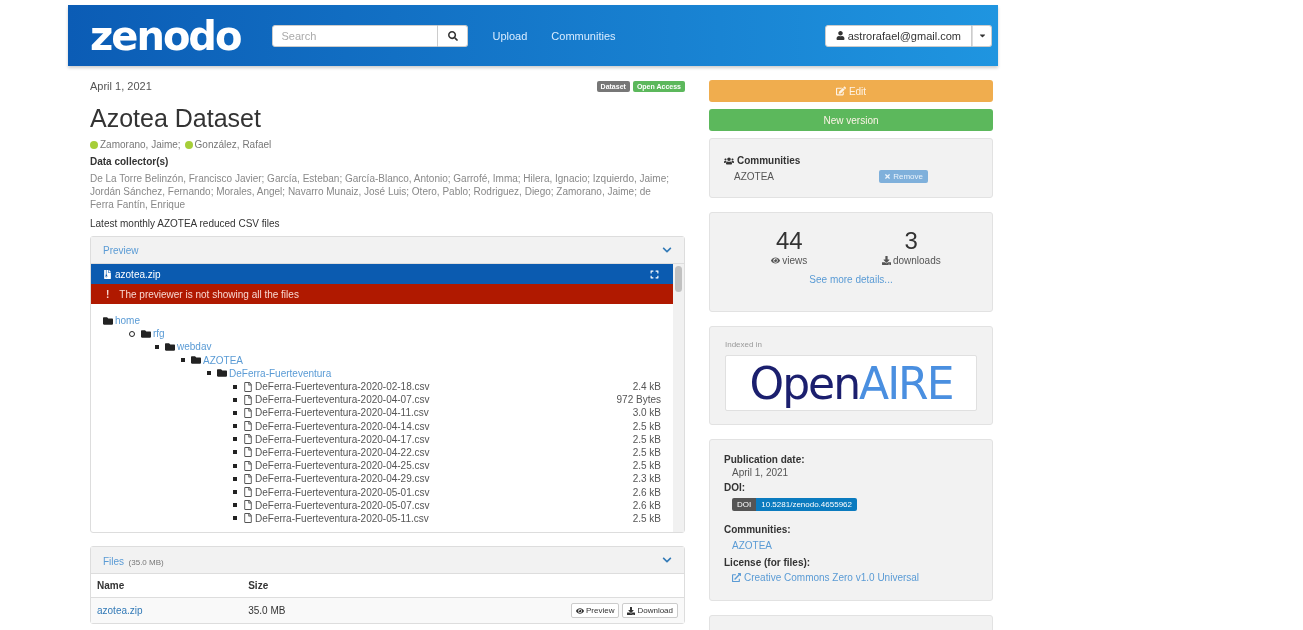 The height and width of the screenshot is (630, 1303). What do you see at coordinates (307, 610) in the screenshot?
I see `table-cell: 35.0 MB` at bounding box center [307, 610].